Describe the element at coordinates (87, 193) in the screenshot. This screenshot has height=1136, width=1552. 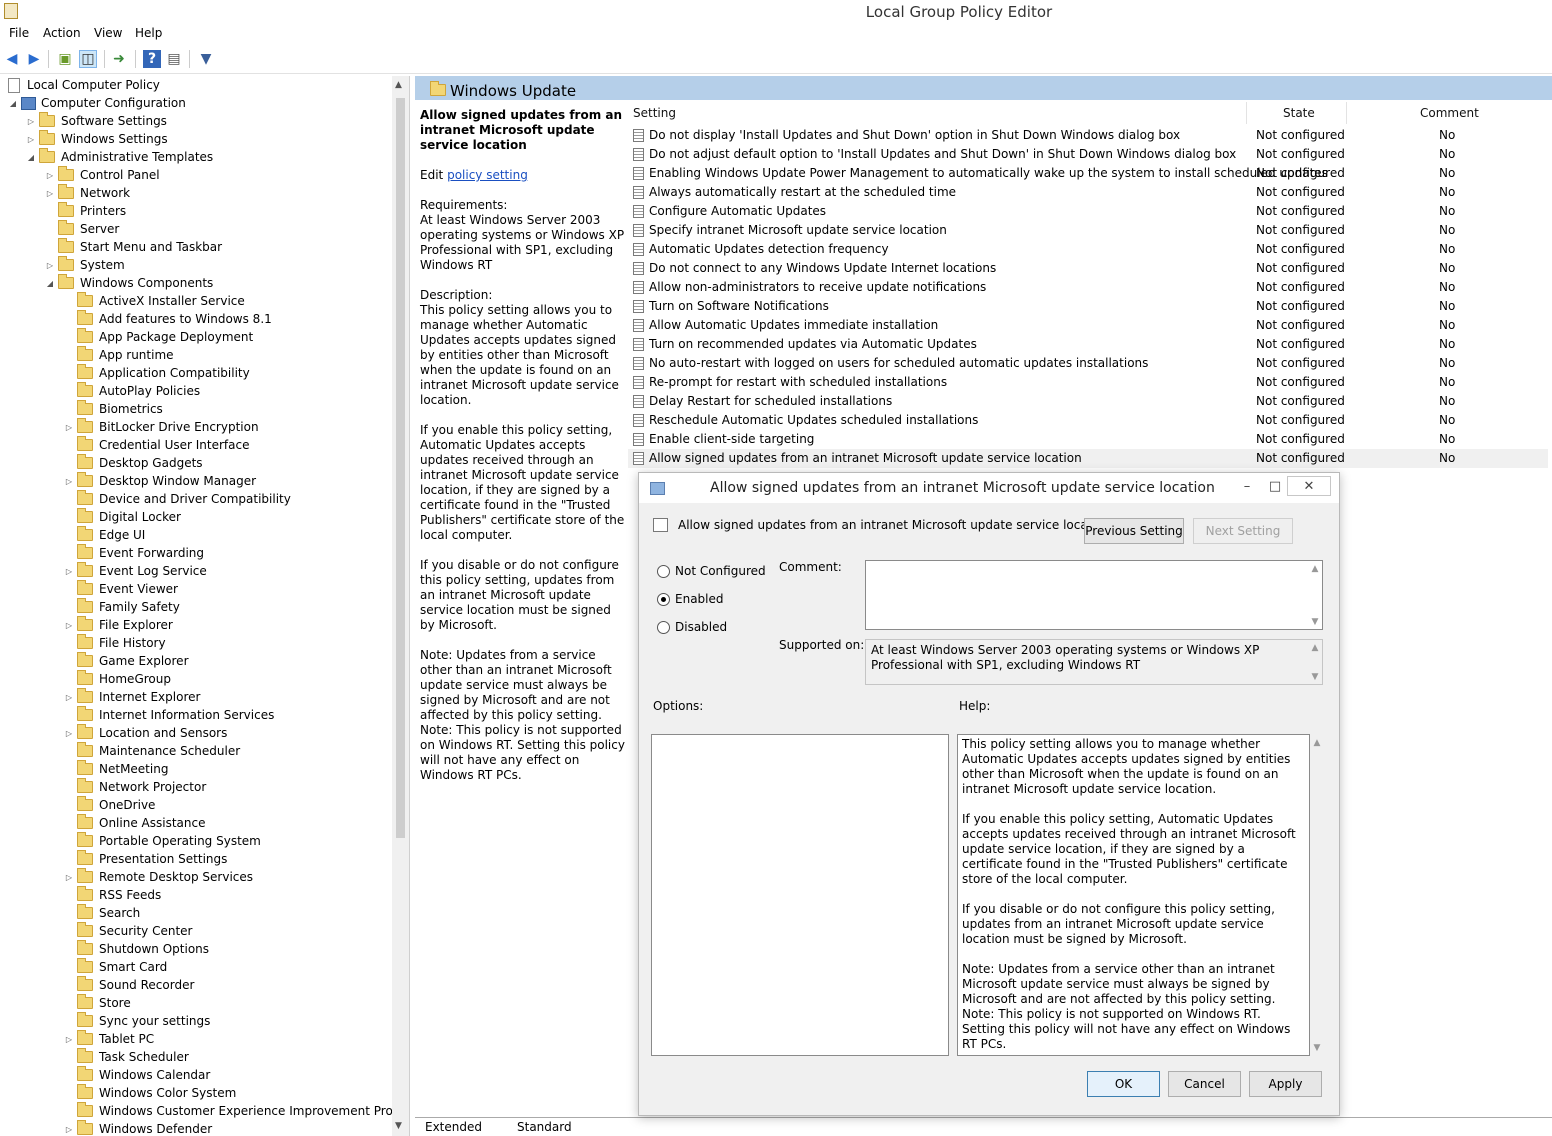
I see `tree-item-network: ▷ Network` at that location.